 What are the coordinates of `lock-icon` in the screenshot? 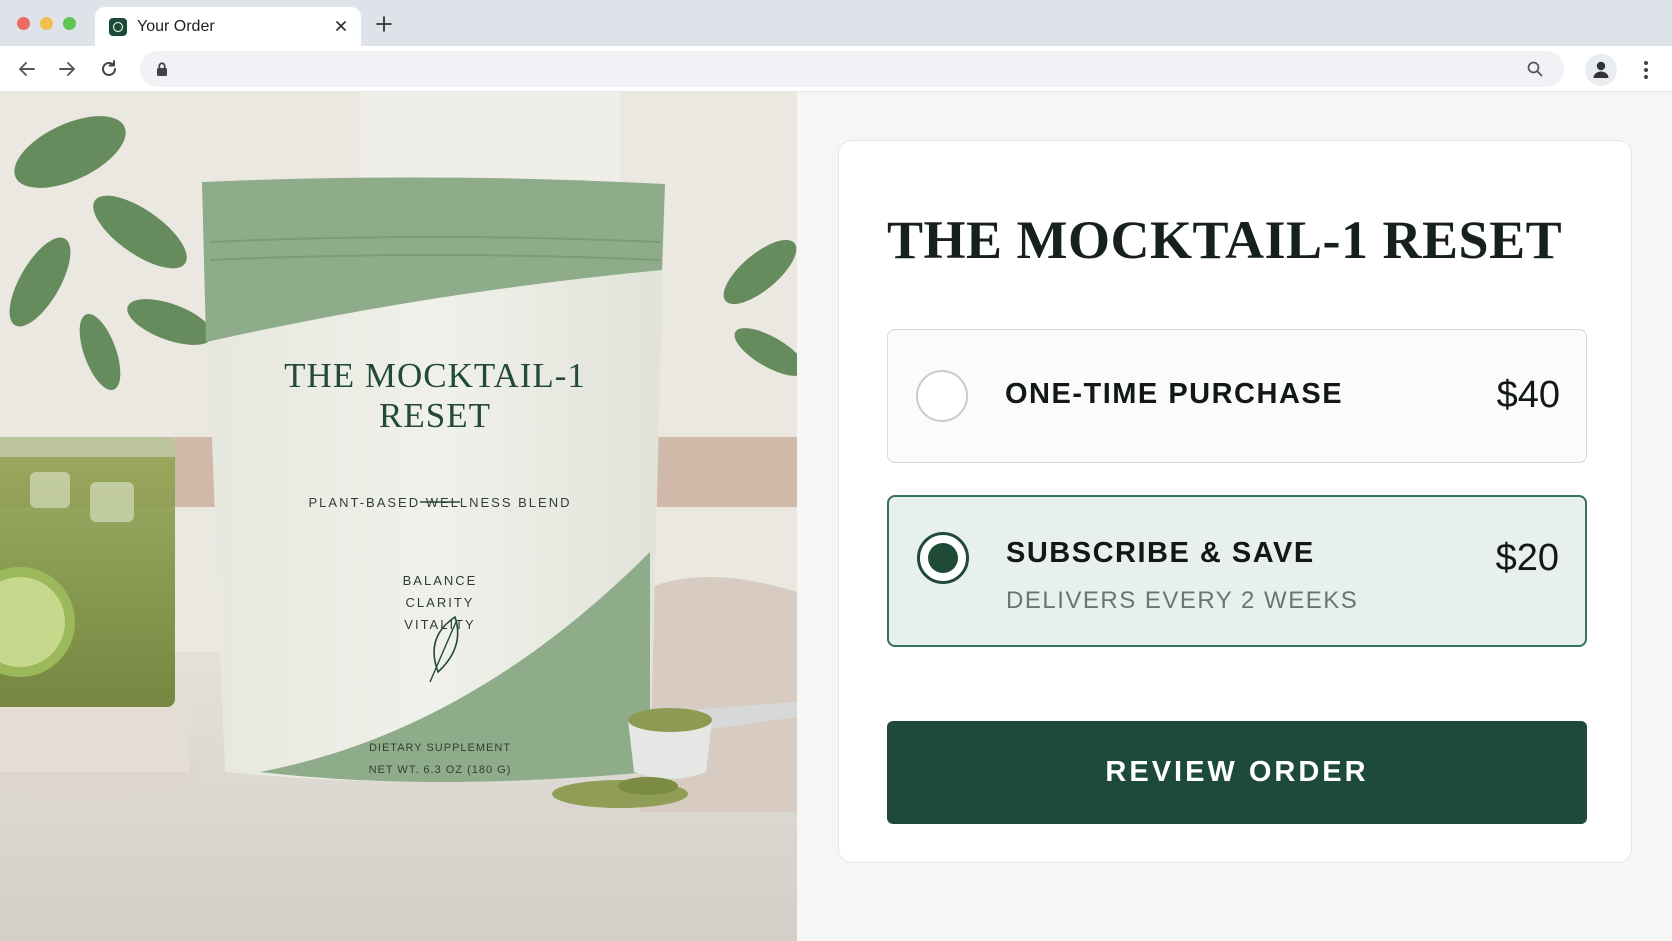 It's located at (162, 71).